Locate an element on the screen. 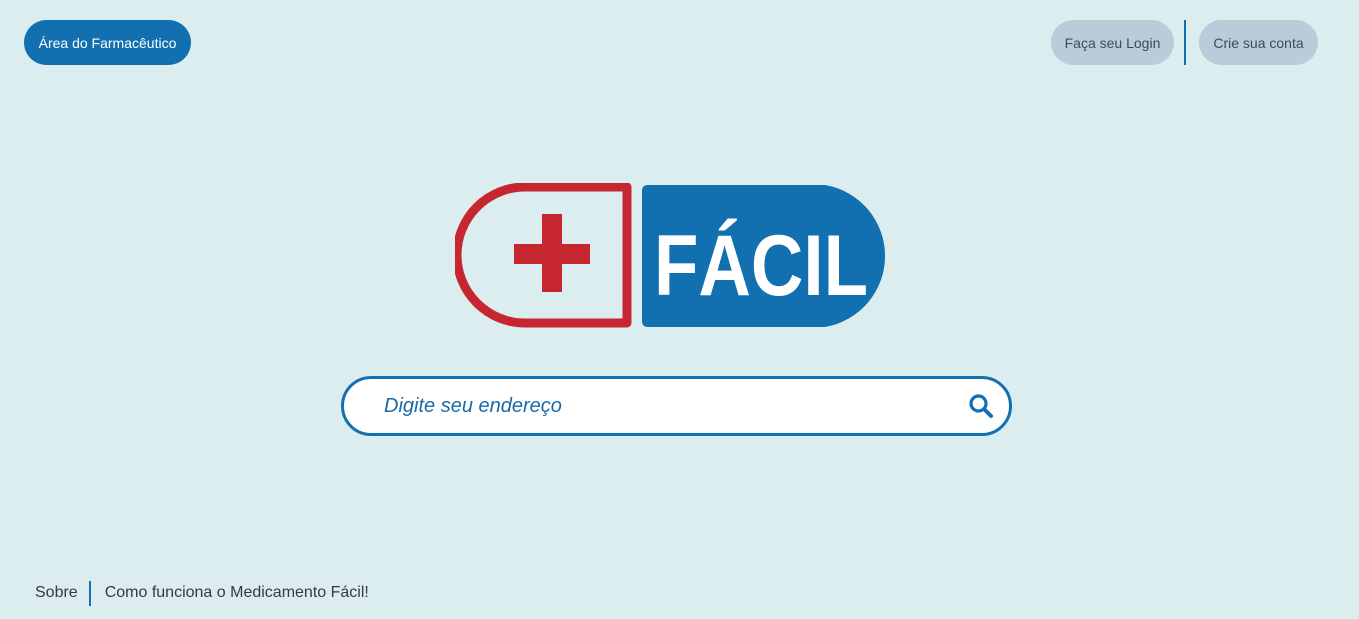  footer-divider is located at coordinates (89, 593).